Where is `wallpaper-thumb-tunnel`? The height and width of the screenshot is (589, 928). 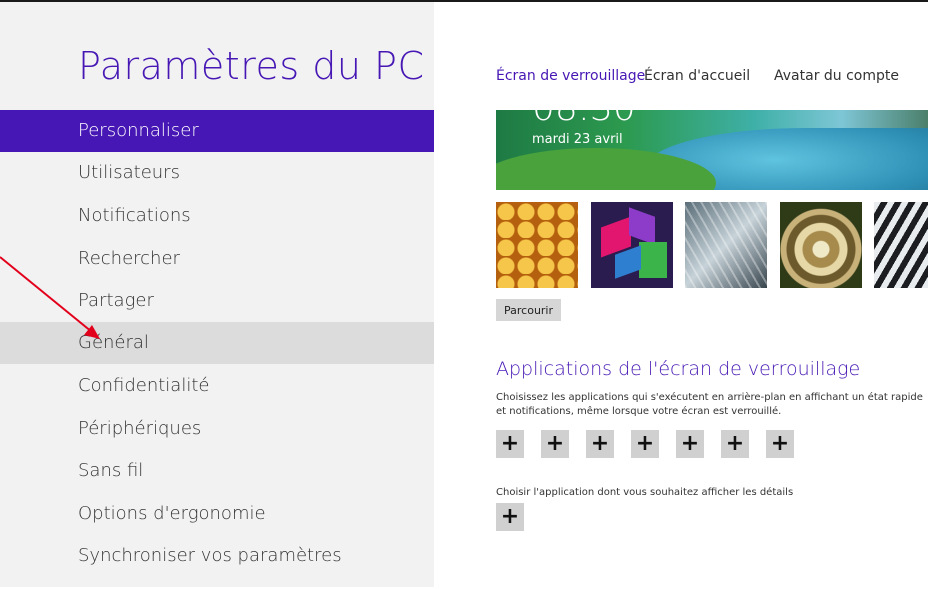
wallpaper-thumb-tunnel is located at coordinates (726, 245).